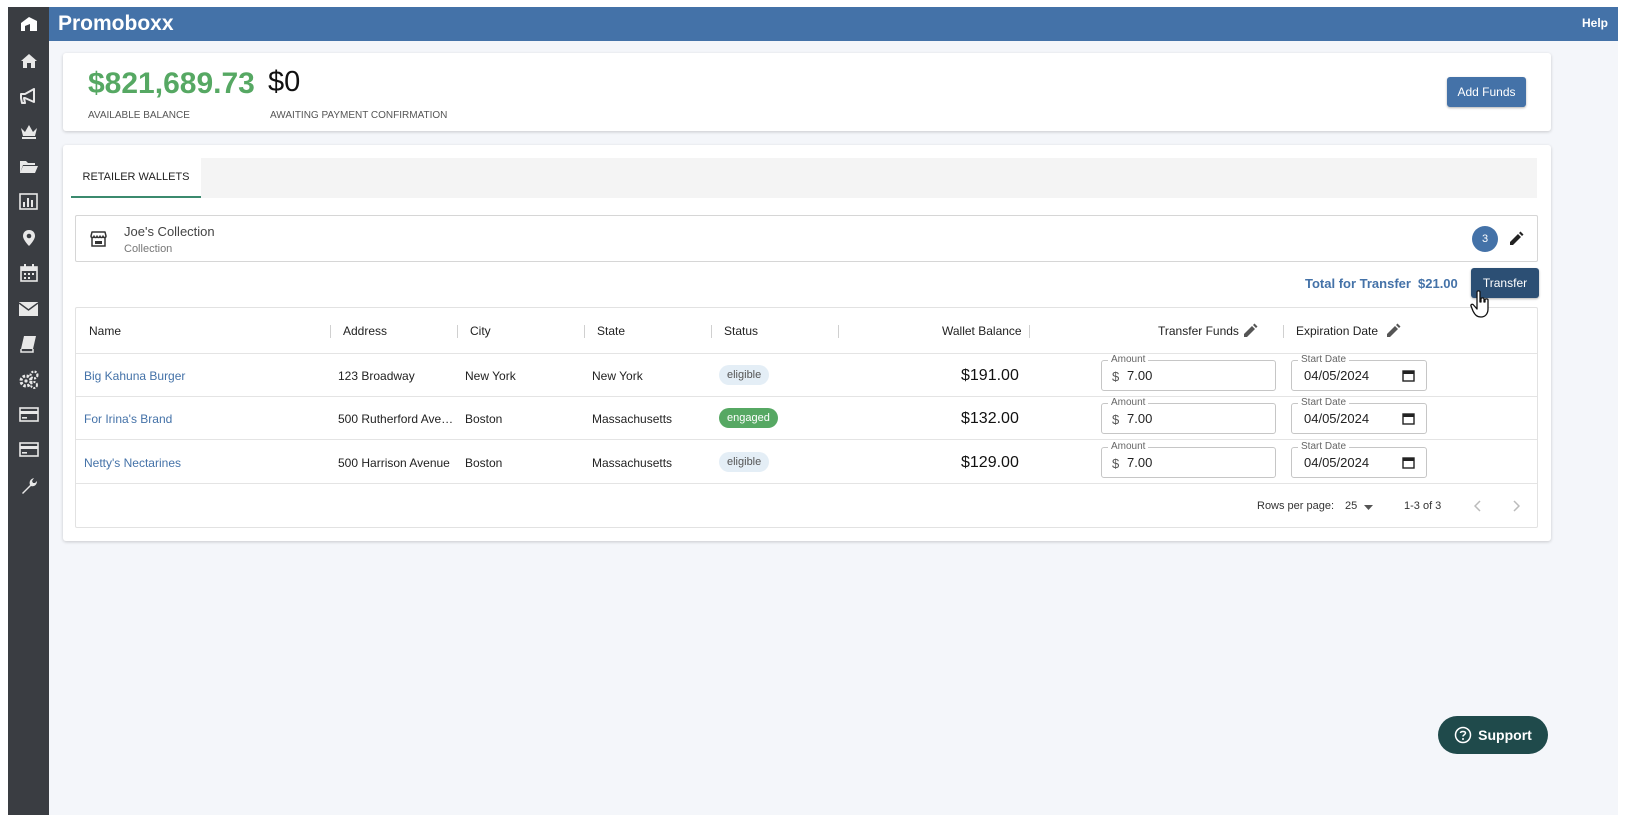 Image resolution: width=1626 pixels, height=824 pixels. Describe the element at coordinates (28, 308) in the screenshot. I see `mail-icon` at that location.